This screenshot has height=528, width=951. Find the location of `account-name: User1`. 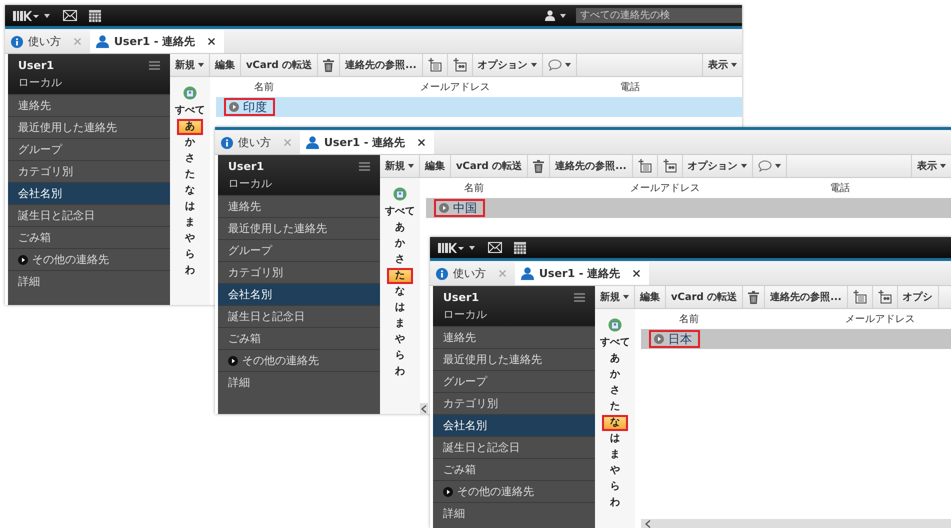

account-name: User1 is located at coordinates (36, 65).